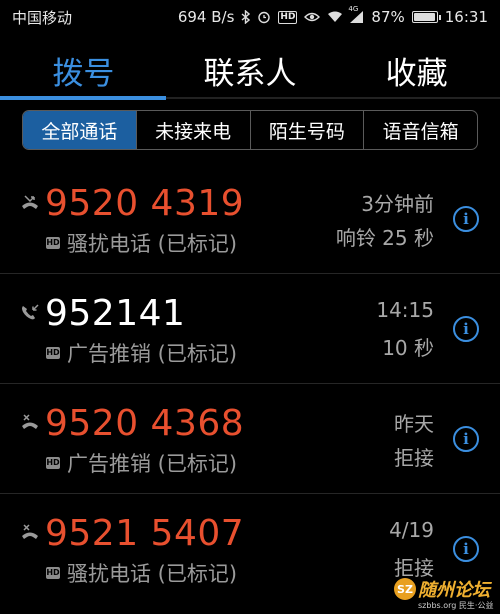 The image size is (500, 614). I want to click on incoming-call-icon, so click(30, 313).